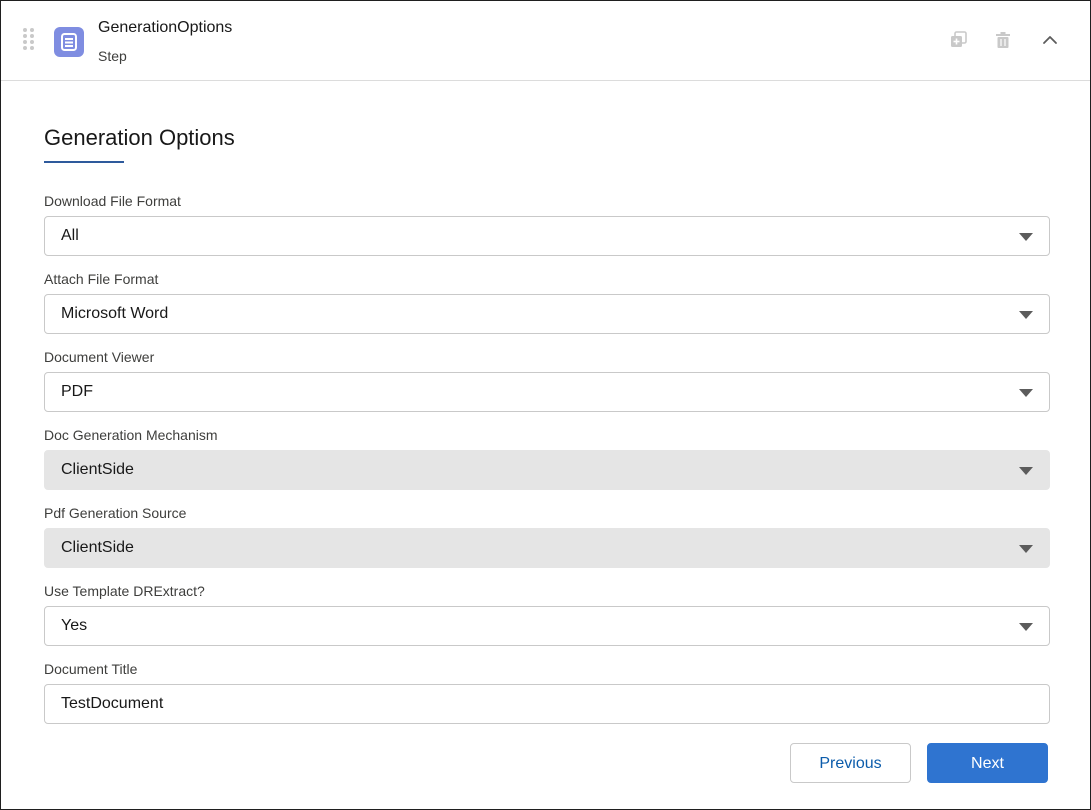  I want to click on select-value: Yes, so click(74, 625).